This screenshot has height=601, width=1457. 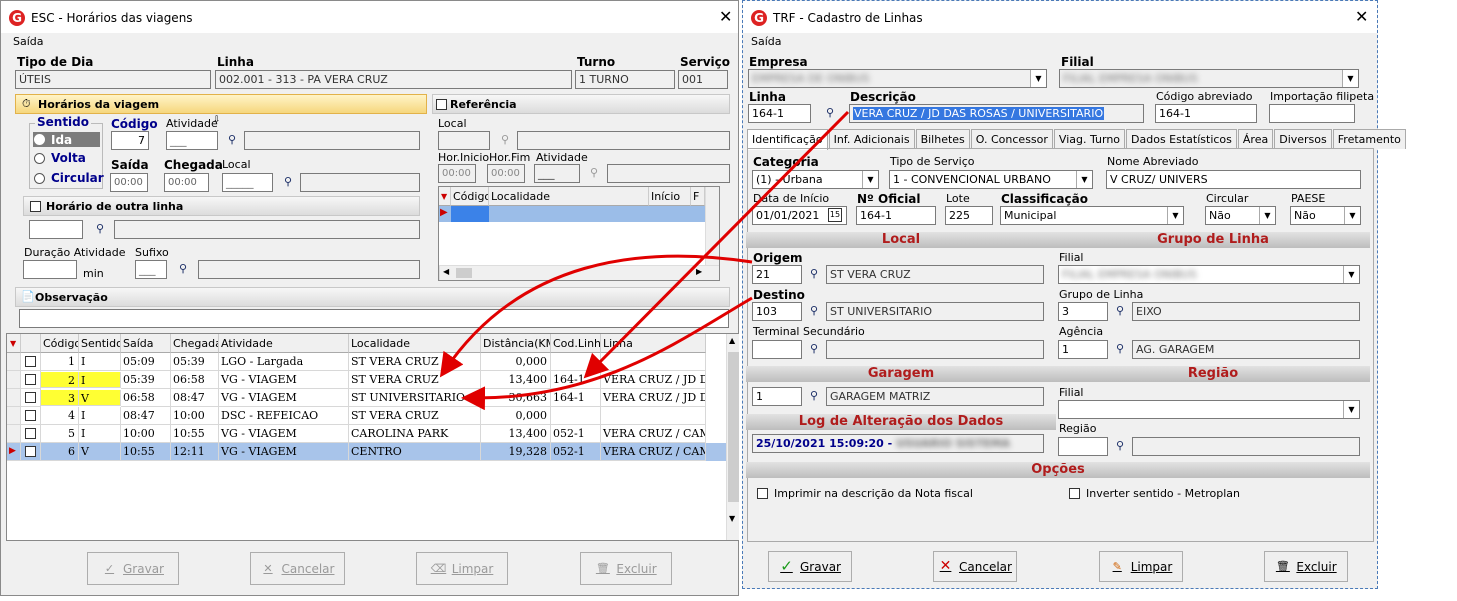 I want to click on ref-grid-vscroll, so click(x=712, y=226).